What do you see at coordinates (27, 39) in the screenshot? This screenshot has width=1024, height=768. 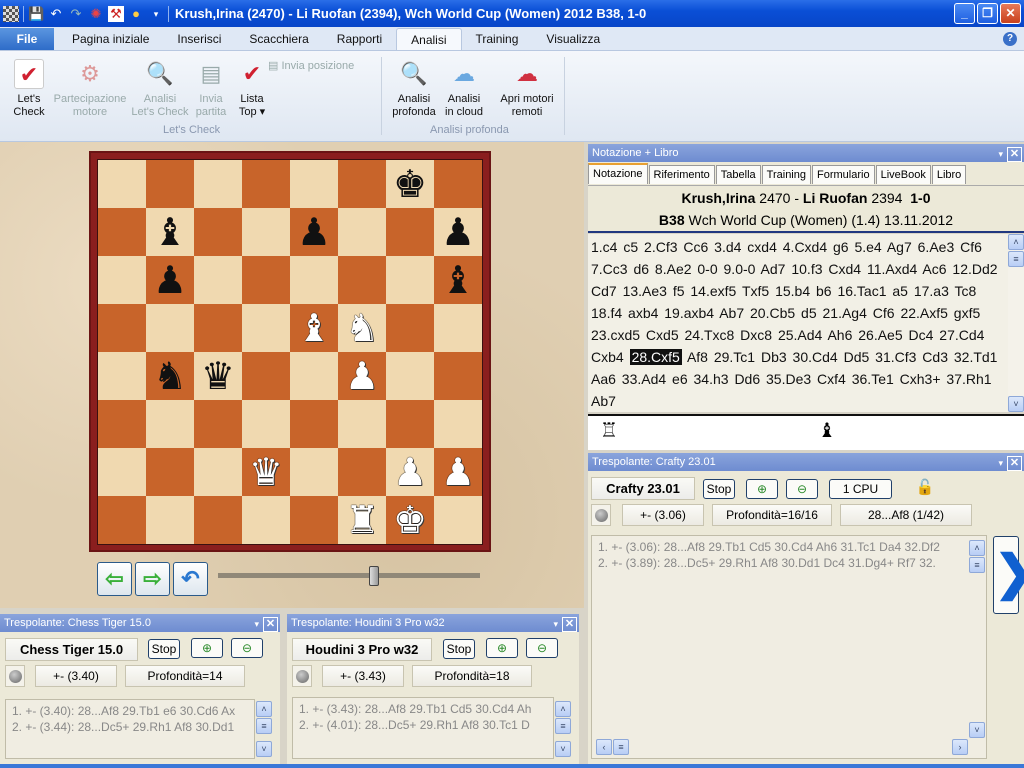 I see `file-menu: File` at bounding box center [27, 39].